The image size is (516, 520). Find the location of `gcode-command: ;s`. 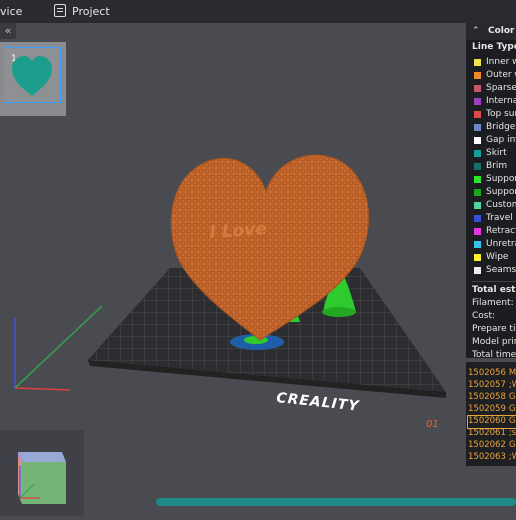

gcode-command: ;s is located at coordinates (512, 433).